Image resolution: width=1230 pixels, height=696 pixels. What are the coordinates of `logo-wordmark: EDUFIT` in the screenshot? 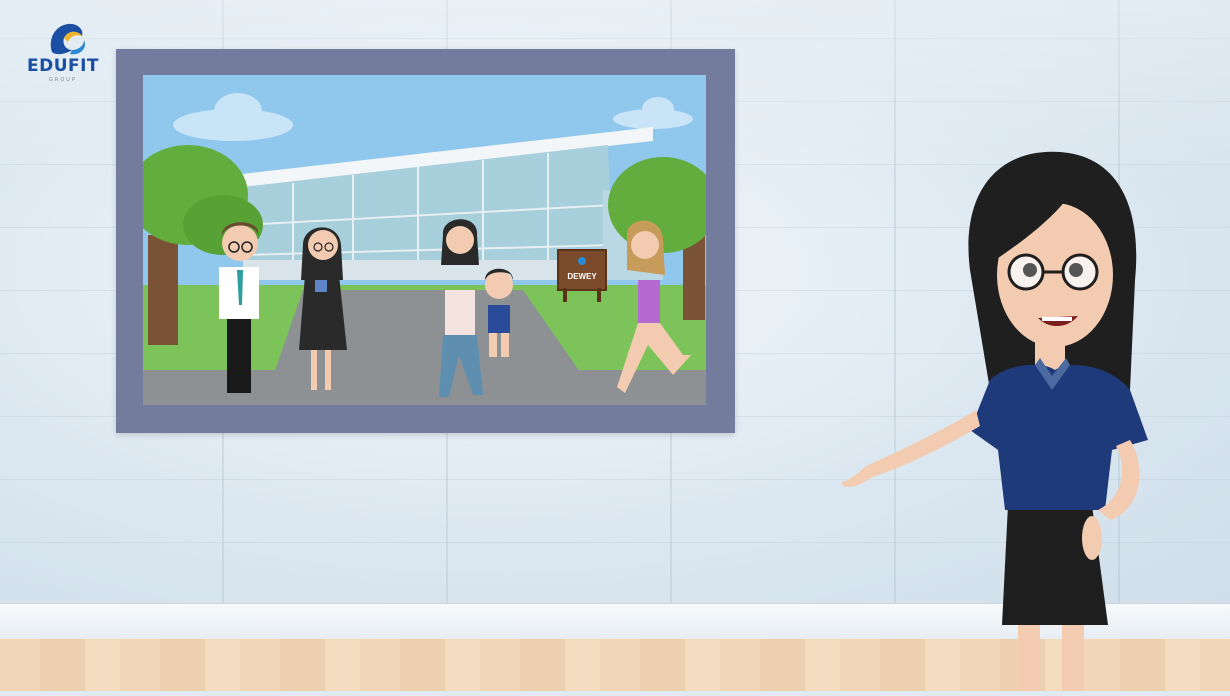 It's located at (63, 66).